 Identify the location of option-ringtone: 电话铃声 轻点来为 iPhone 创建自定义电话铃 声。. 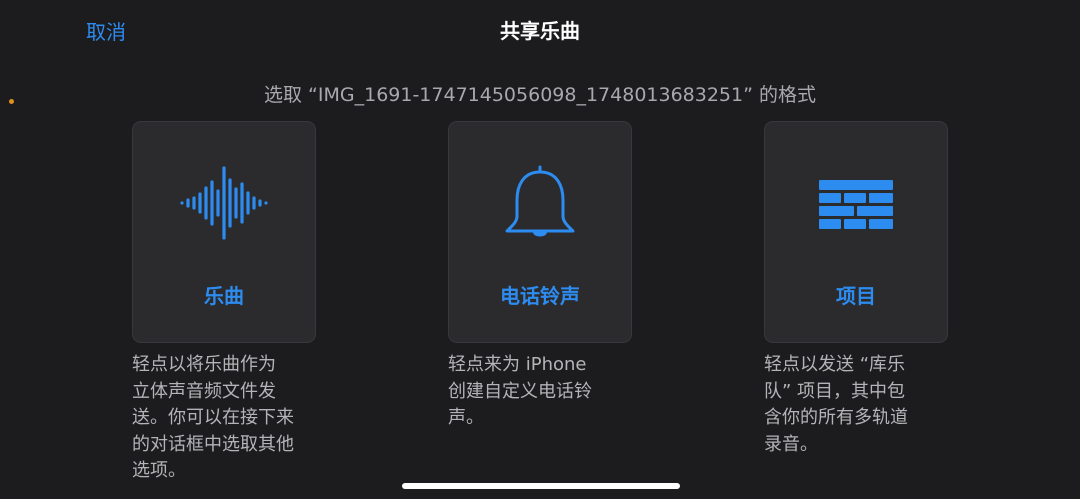
(540, 276).